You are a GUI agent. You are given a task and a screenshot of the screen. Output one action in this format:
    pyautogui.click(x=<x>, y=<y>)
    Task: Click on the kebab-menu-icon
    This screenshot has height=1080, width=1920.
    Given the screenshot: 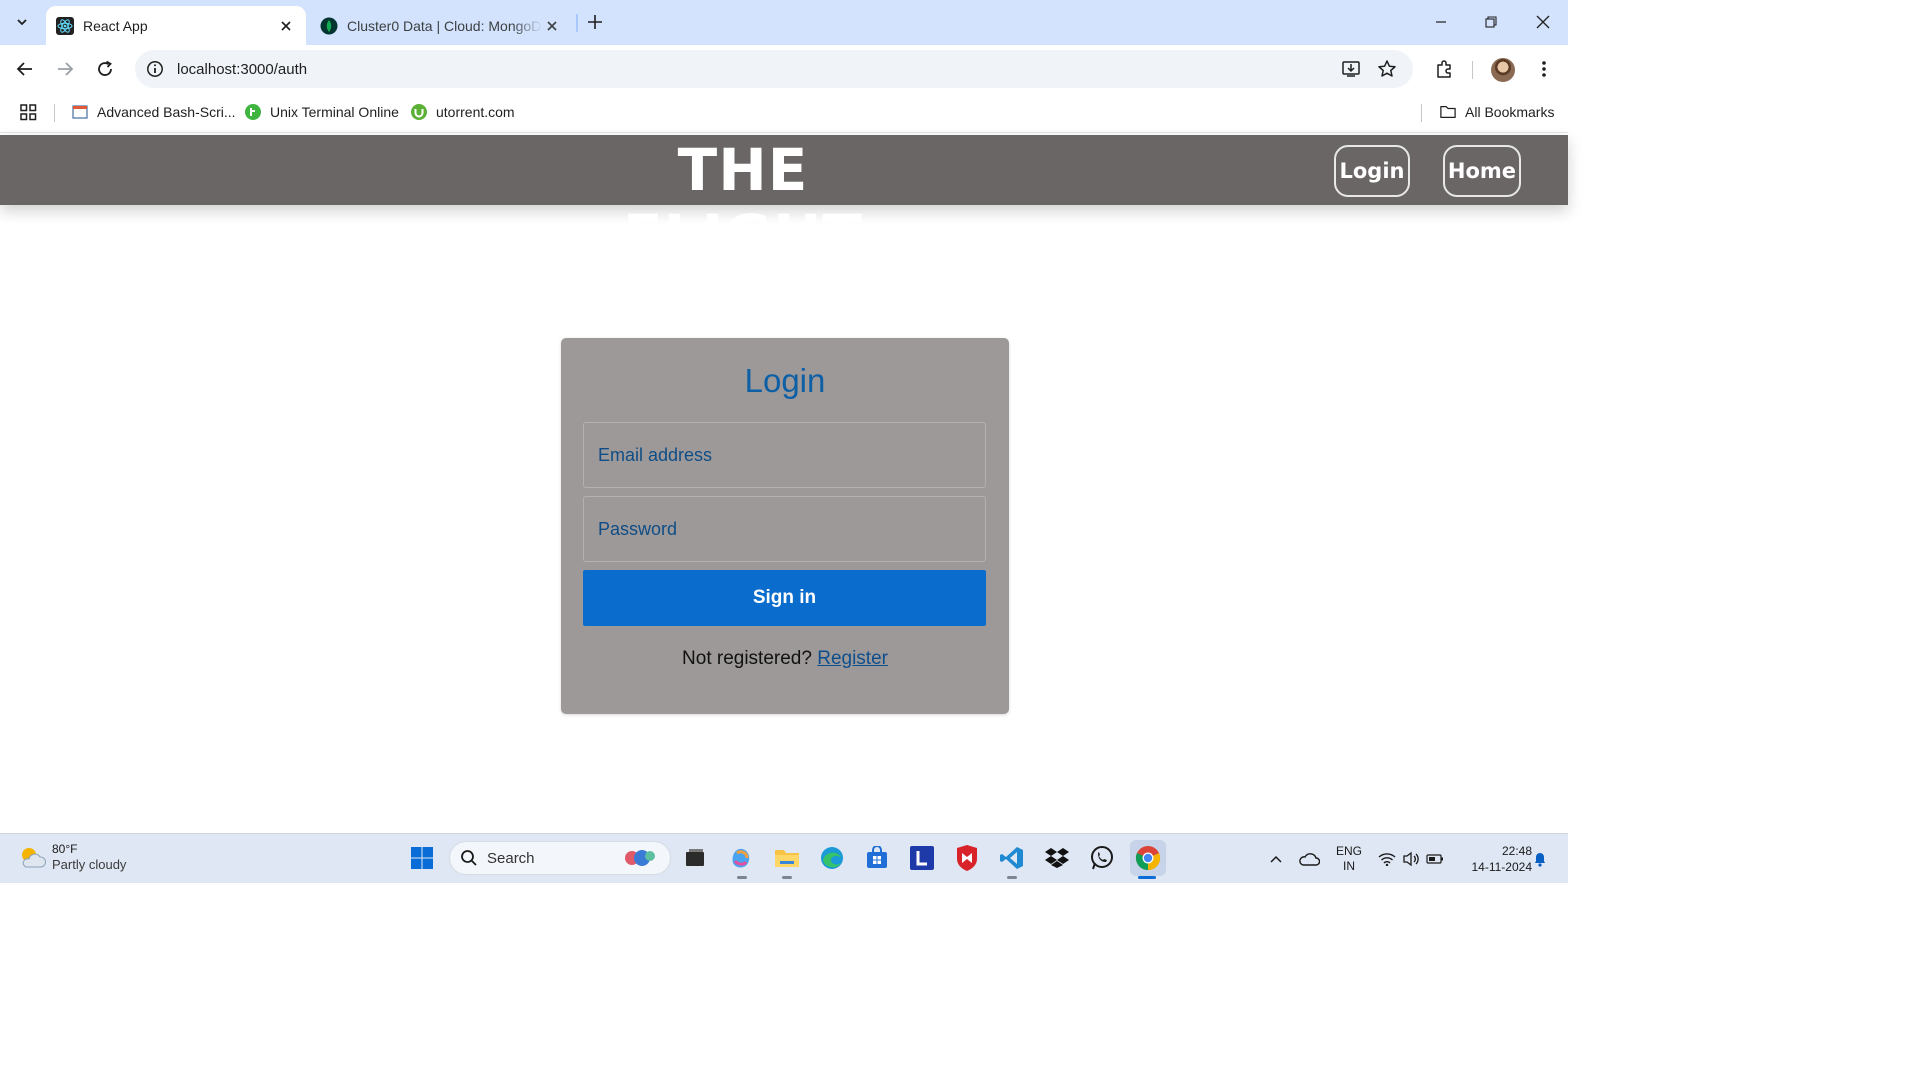 What is the action you would take?
    pyautogui.click(x=1544, y=69)
    